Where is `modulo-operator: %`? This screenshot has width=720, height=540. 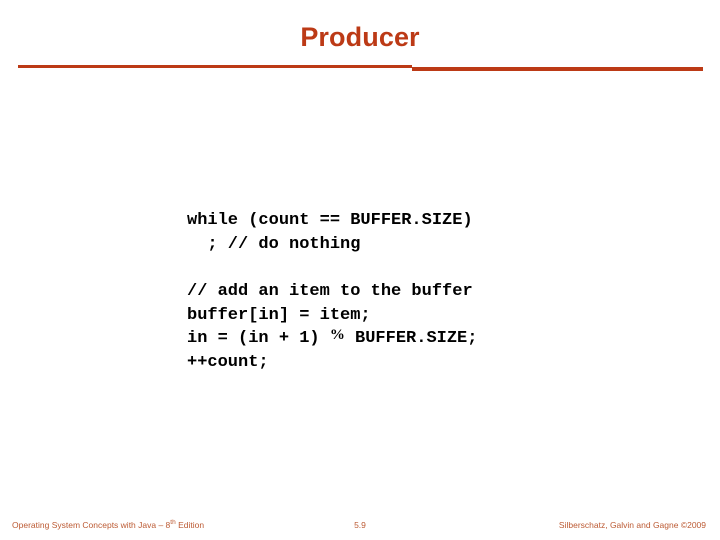 modulo-operator: % is located at coordinates (337, 335).